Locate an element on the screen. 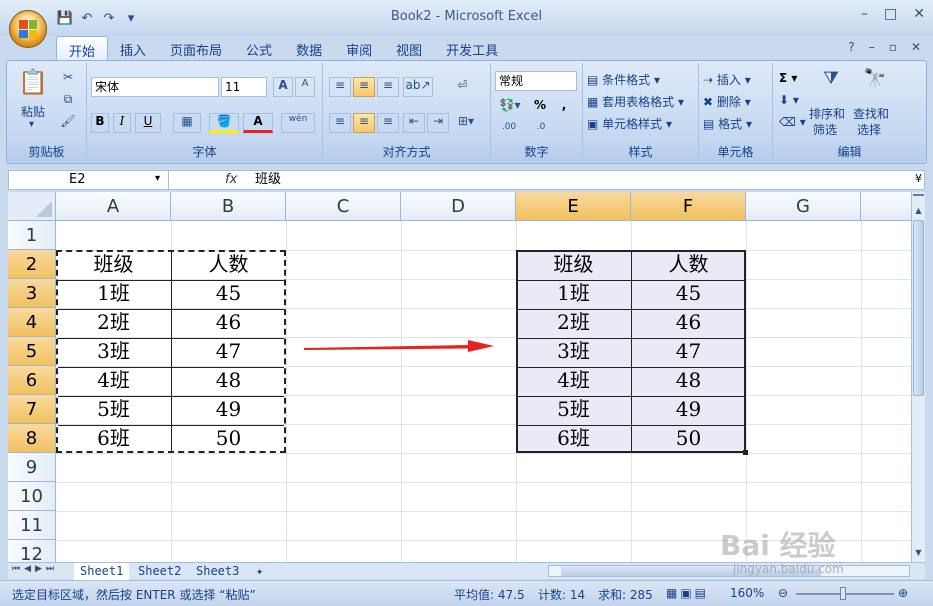  horizontal-scrollbar is located at coordinates (729, 571).